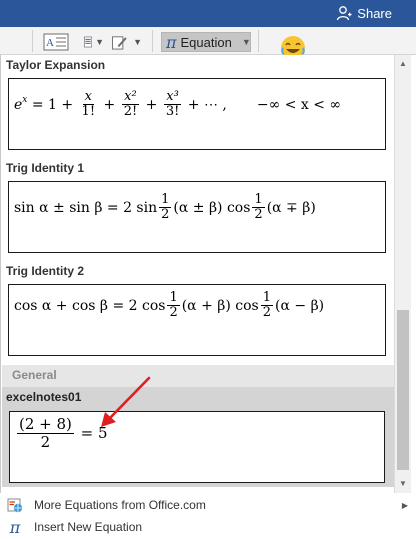 The width and height of the screenshot is (416, 539). What do you see at coordinates (15, 505) in the screenshot?
I see `office-online-icon` at bounding box center [15, 505].